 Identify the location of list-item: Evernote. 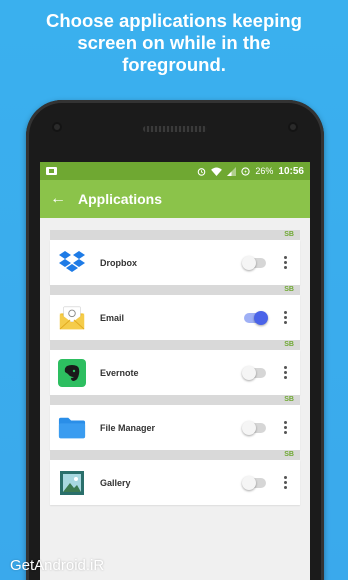
(175, 372).